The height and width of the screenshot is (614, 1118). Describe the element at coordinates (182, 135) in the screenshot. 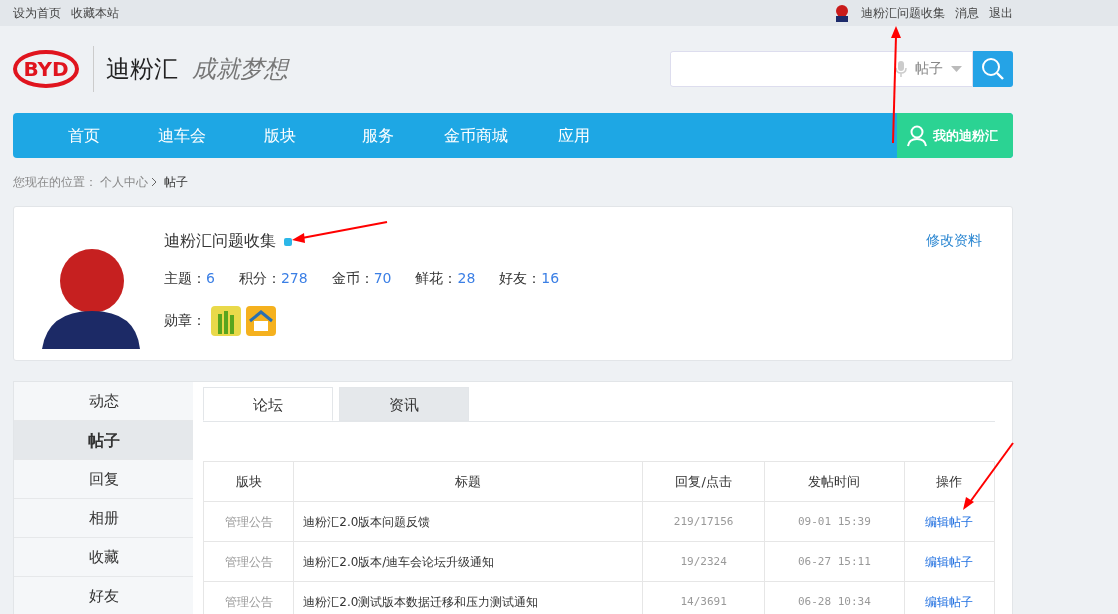

I see `nav-item: 迪车会` at that location.